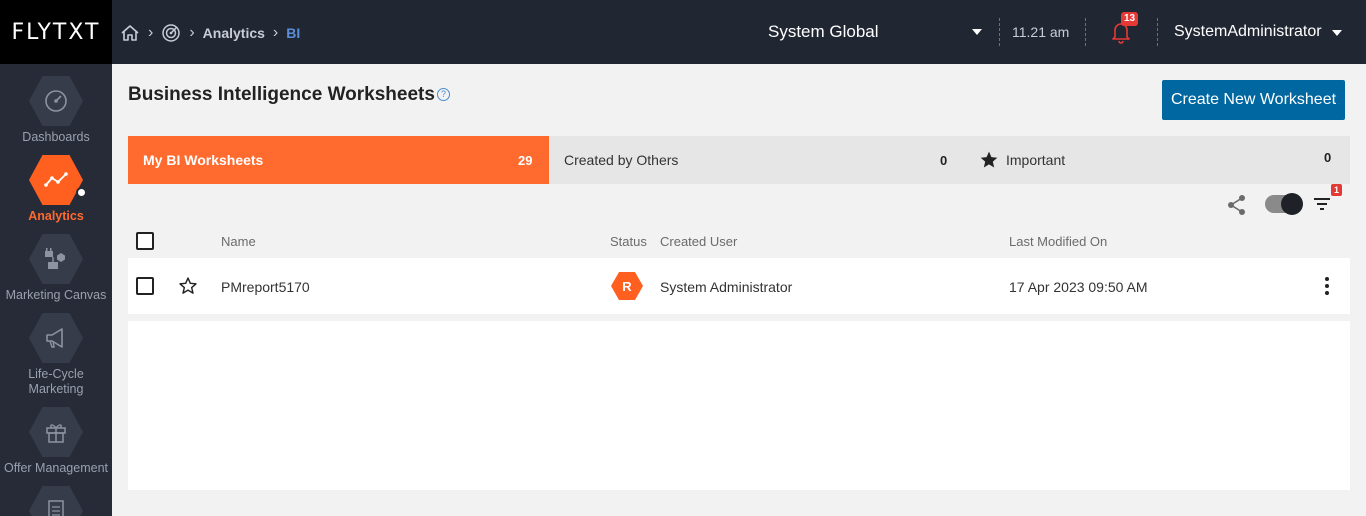  I want to click on filter-icon, so click(1322, 206).